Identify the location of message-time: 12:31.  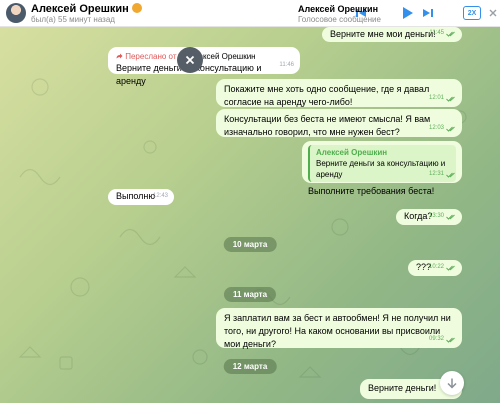
(436, 174).